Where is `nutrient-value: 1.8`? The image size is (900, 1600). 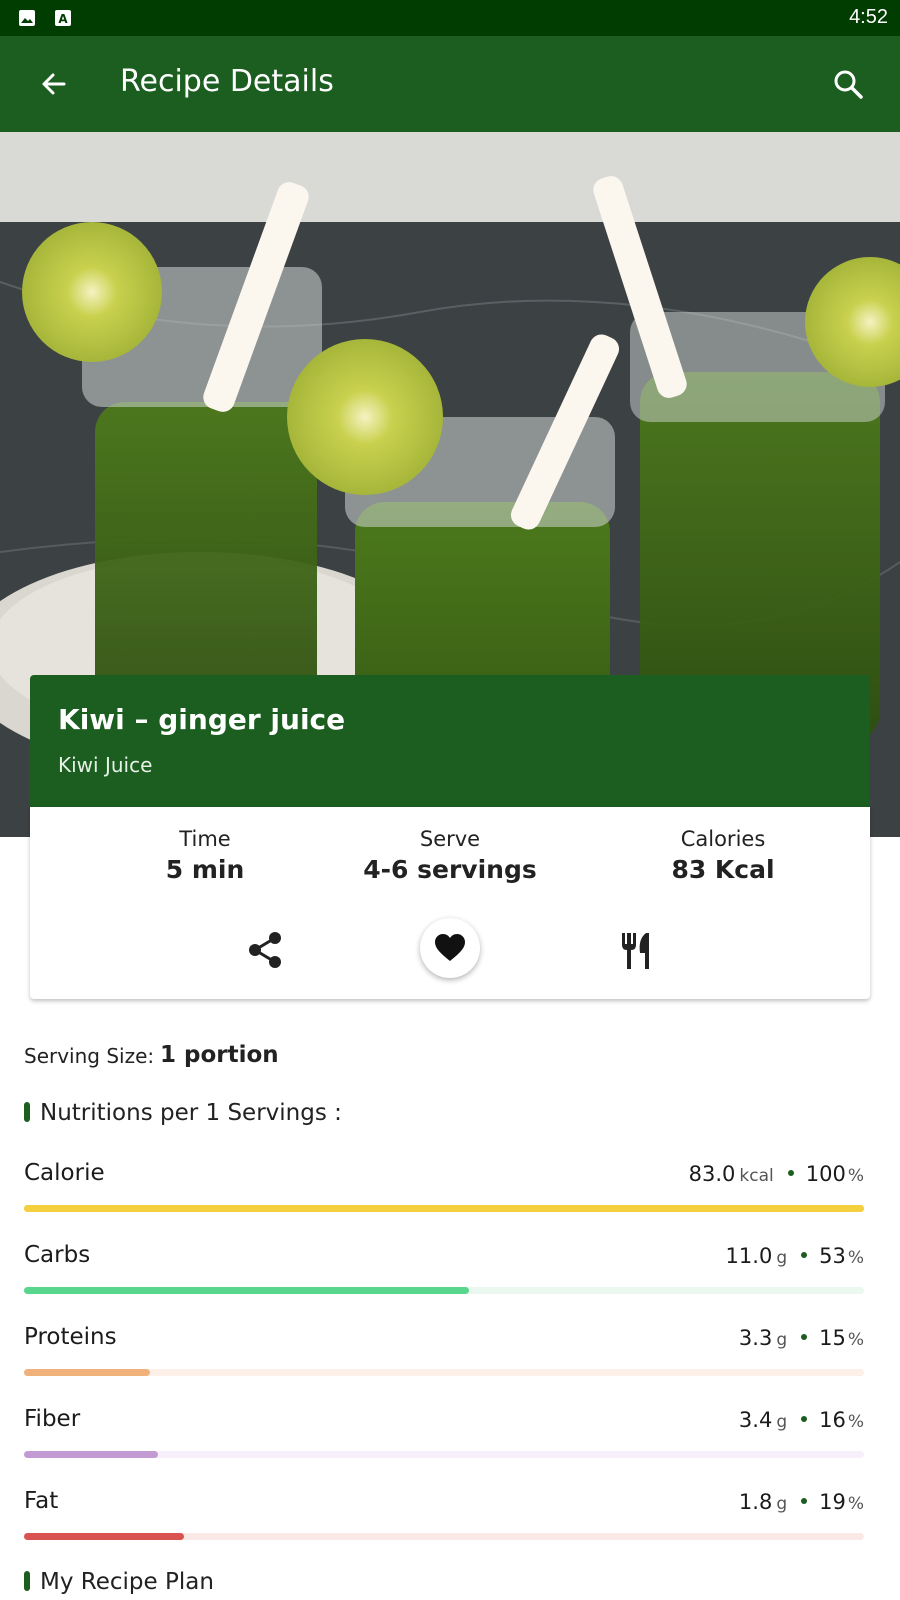 nutrient-value: 1.8 is located at coordinates (755, 1502).